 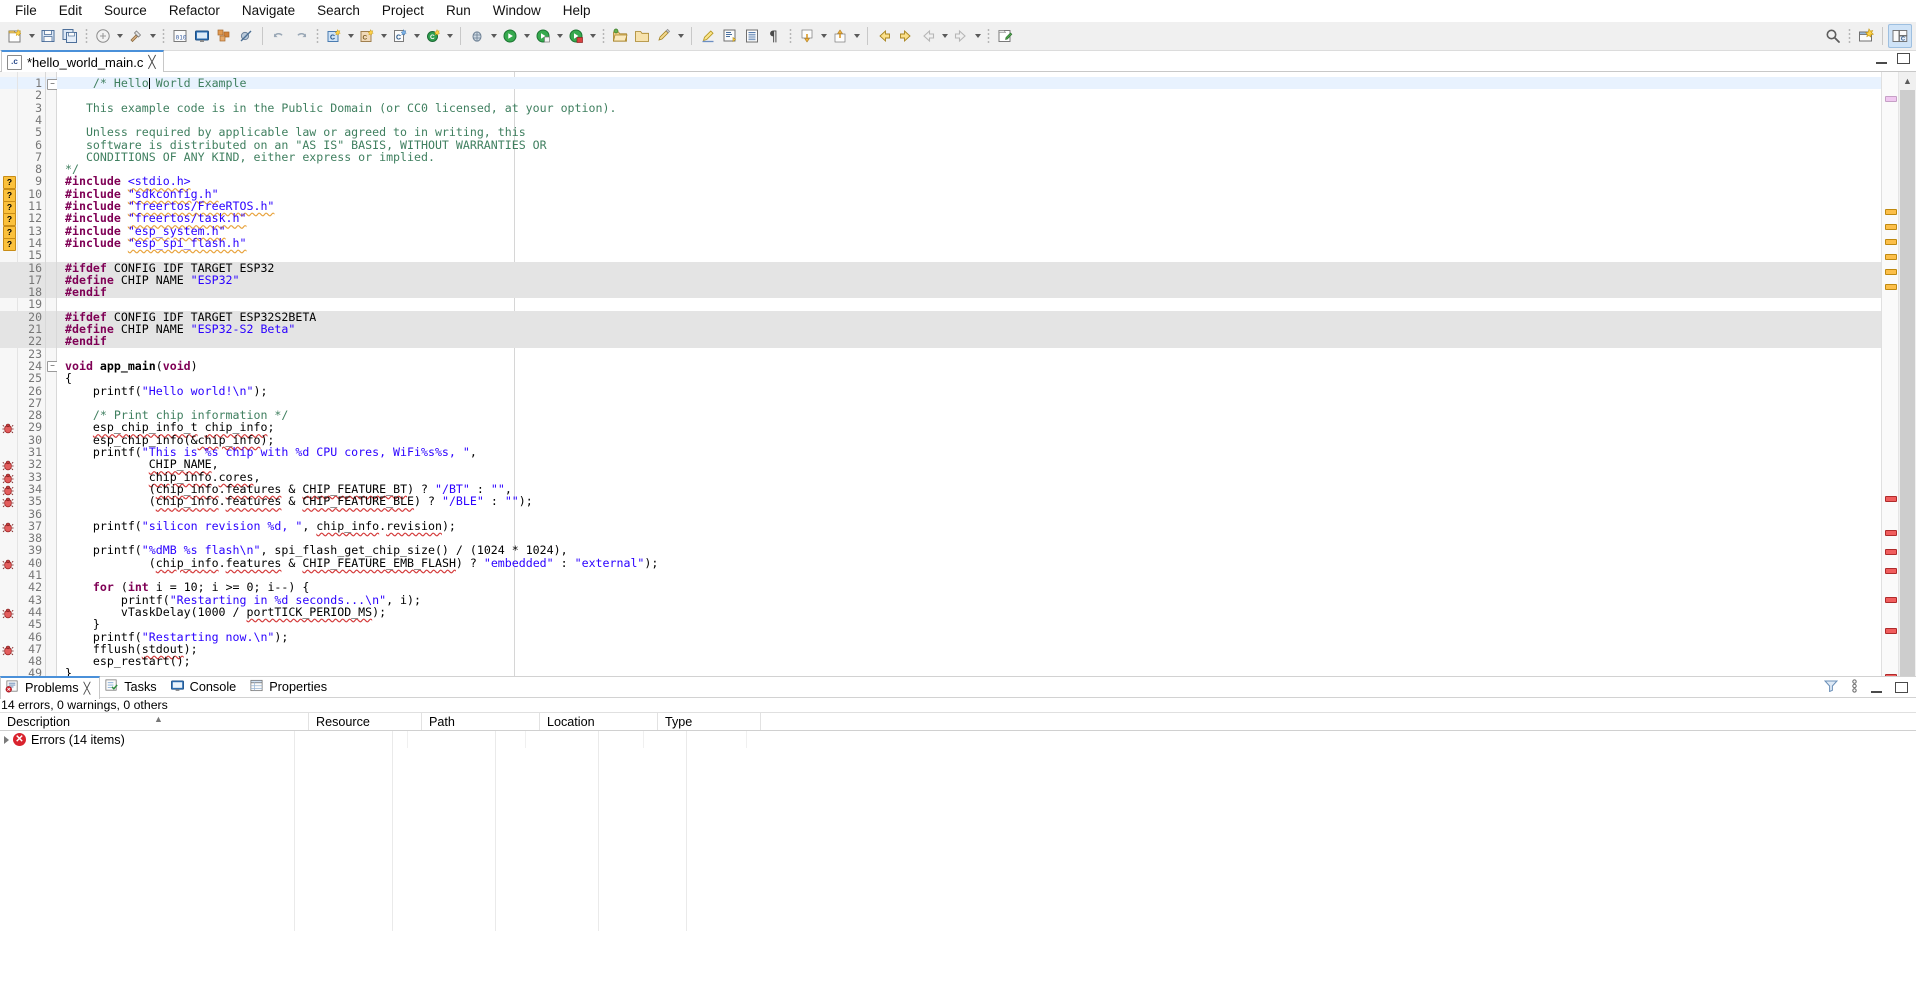 I want to click on show-source-icon, so click(x=730, y=36).